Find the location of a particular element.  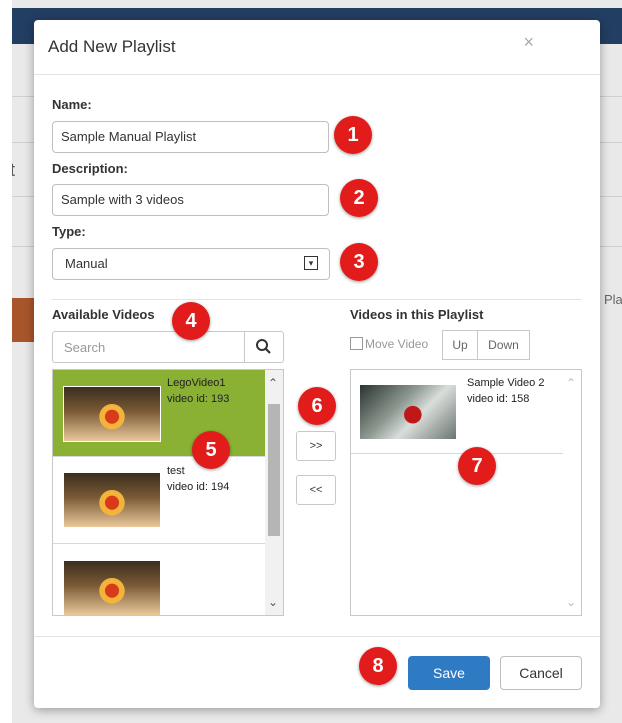

video-title: LegoVideo1 is located at coordinates (196, 383).